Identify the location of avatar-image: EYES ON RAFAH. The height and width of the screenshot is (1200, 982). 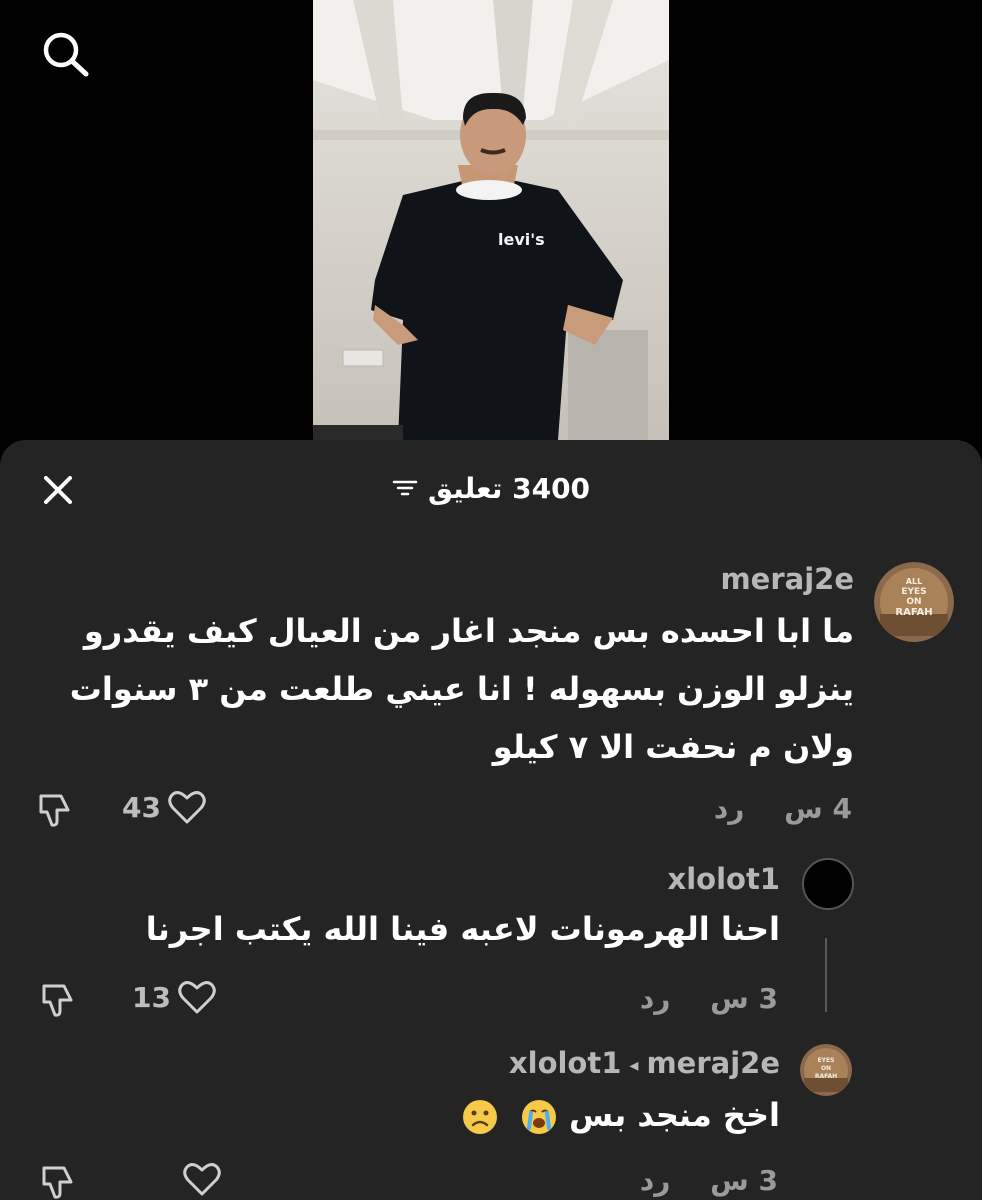
(826, 1070).